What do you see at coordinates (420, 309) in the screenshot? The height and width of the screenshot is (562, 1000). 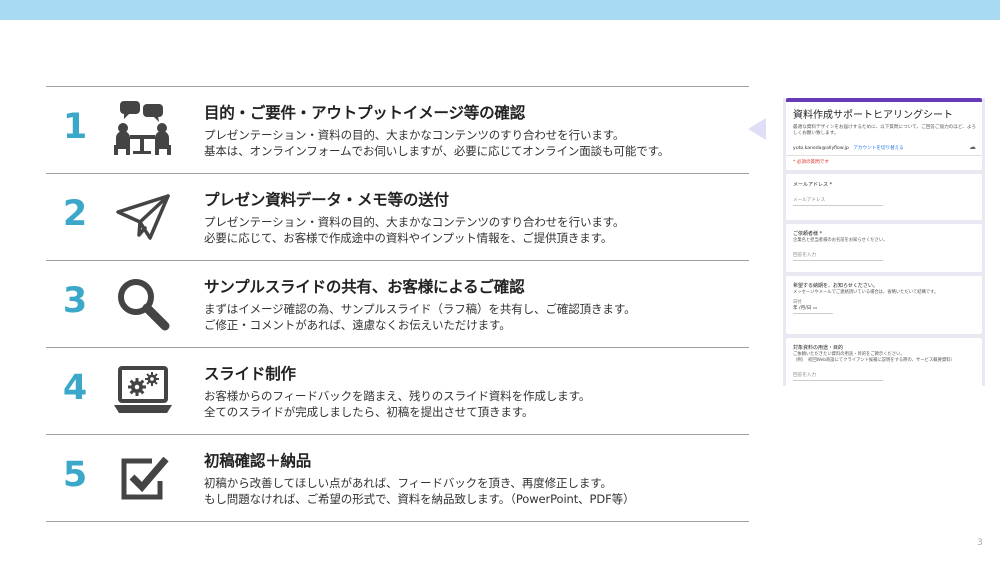 I see `step-description-line: まずはイメージ確認の為、サンプルスライド（ラフ稿）を共有し、ご確認頂きます。` at bounding box center [420, 309].